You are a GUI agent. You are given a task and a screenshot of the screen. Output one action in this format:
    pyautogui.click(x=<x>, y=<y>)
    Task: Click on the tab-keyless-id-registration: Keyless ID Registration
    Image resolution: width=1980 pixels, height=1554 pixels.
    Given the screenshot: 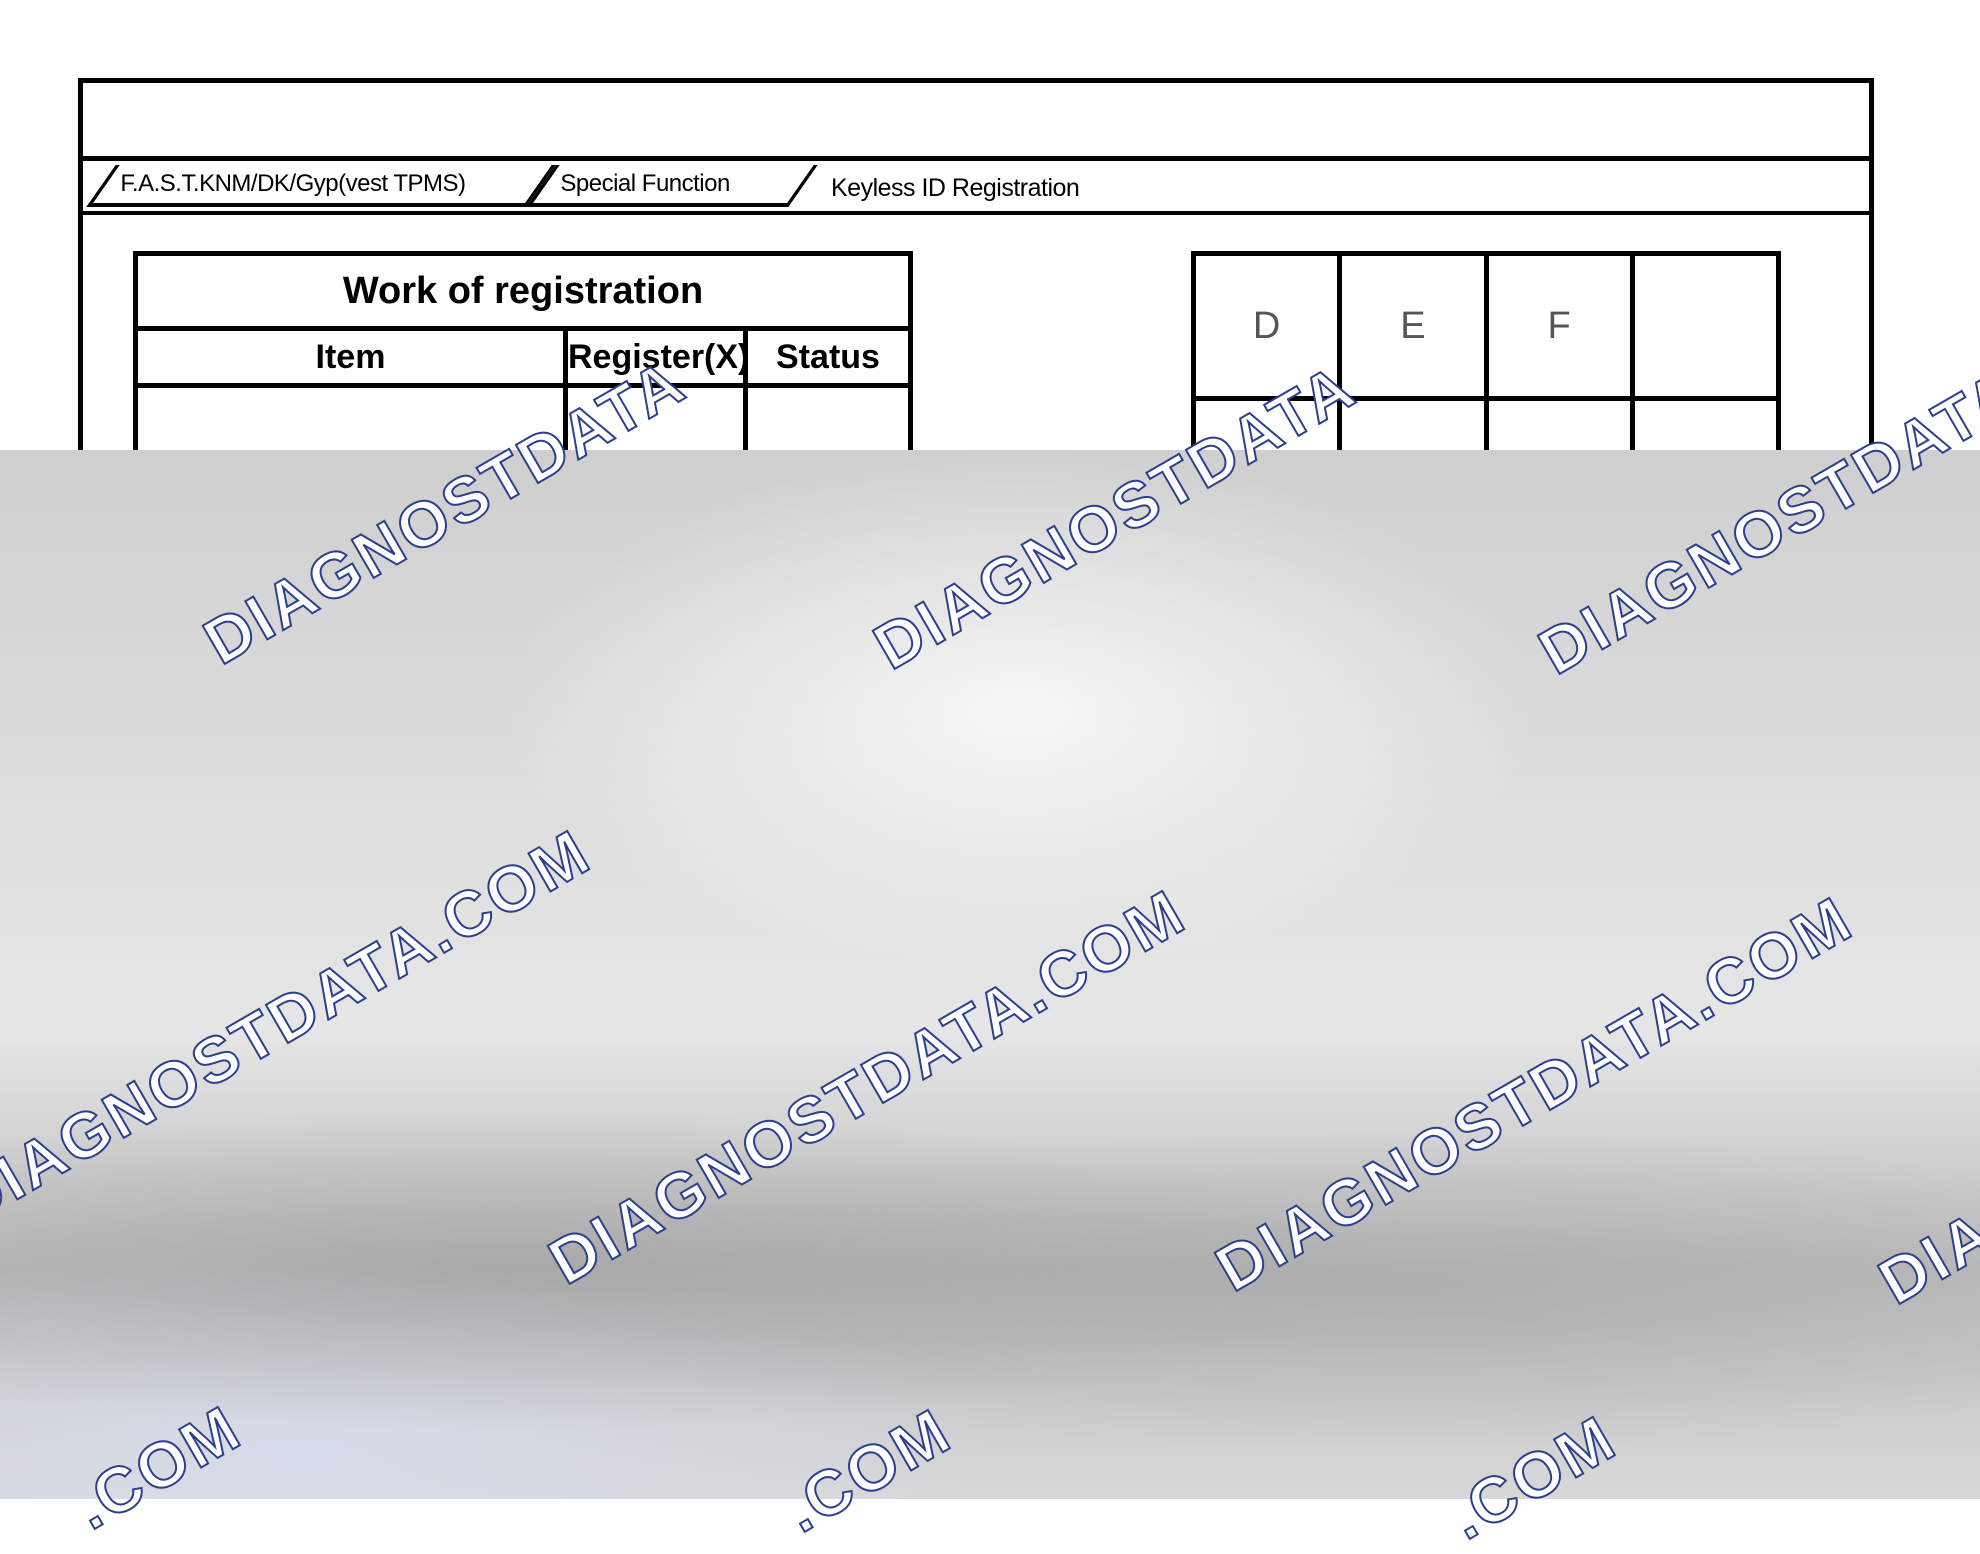 What is the action you would take?
    pyautogui.click(x=955, y=188)
    